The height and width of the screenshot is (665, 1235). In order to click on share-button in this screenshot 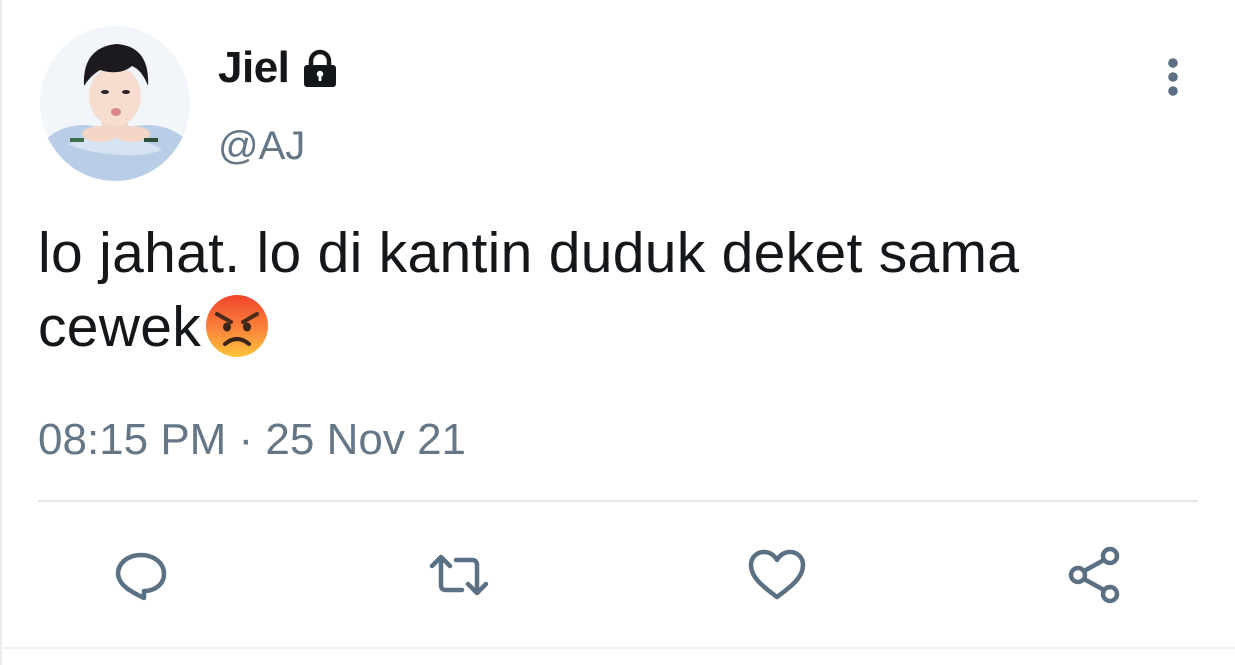, I will do `click(1095, 575)`.